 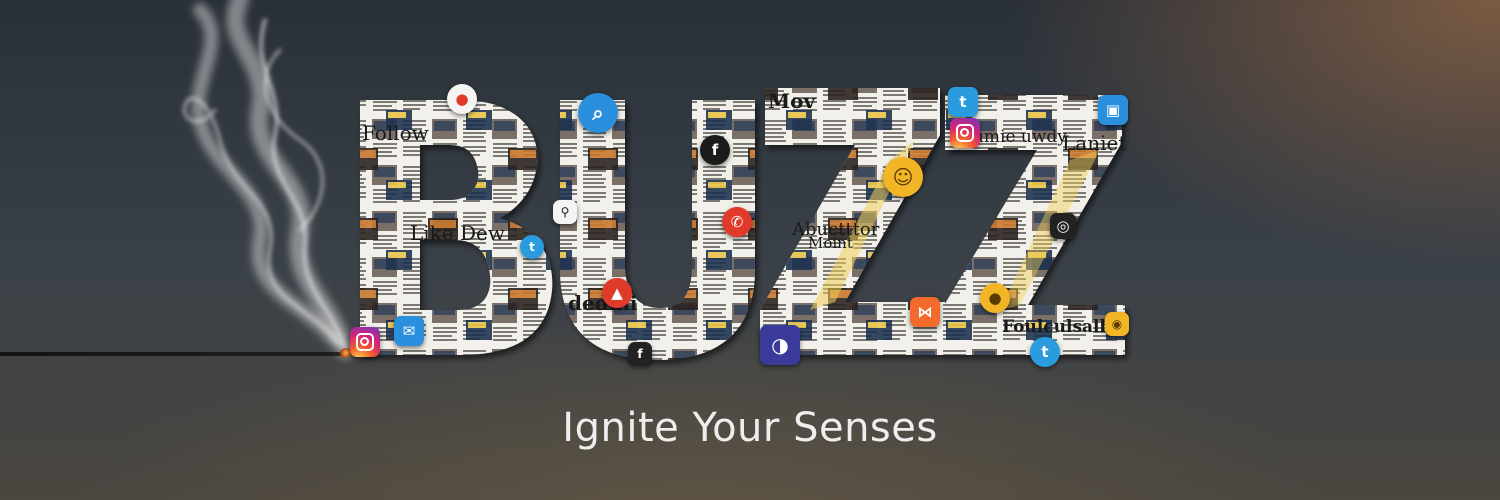 What do you see at coordinates (925, 312) in the screenshot?
I see `play-icon: ⋈` at bounding box center [925, 312].